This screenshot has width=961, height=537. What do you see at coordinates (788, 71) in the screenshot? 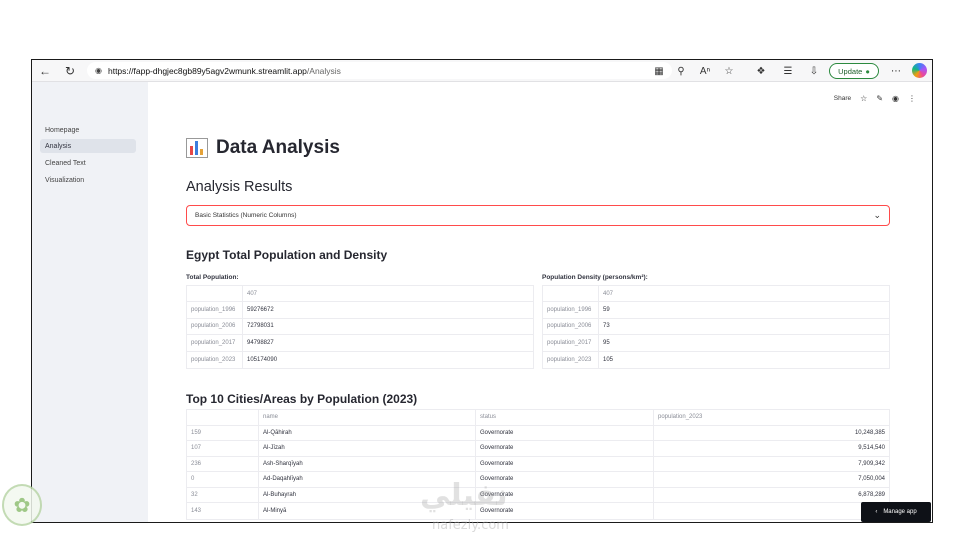
I see `favorites-list-icon: ☰` at bounding box center [788, 71].